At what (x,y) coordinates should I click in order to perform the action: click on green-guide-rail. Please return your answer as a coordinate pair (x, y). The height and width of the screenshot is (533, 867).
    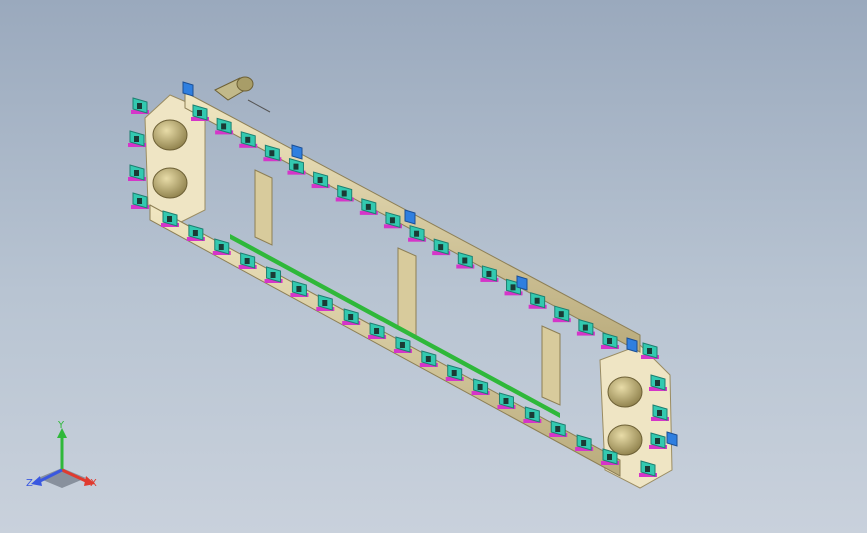
    Looking at the image, I should click on (395, 326).